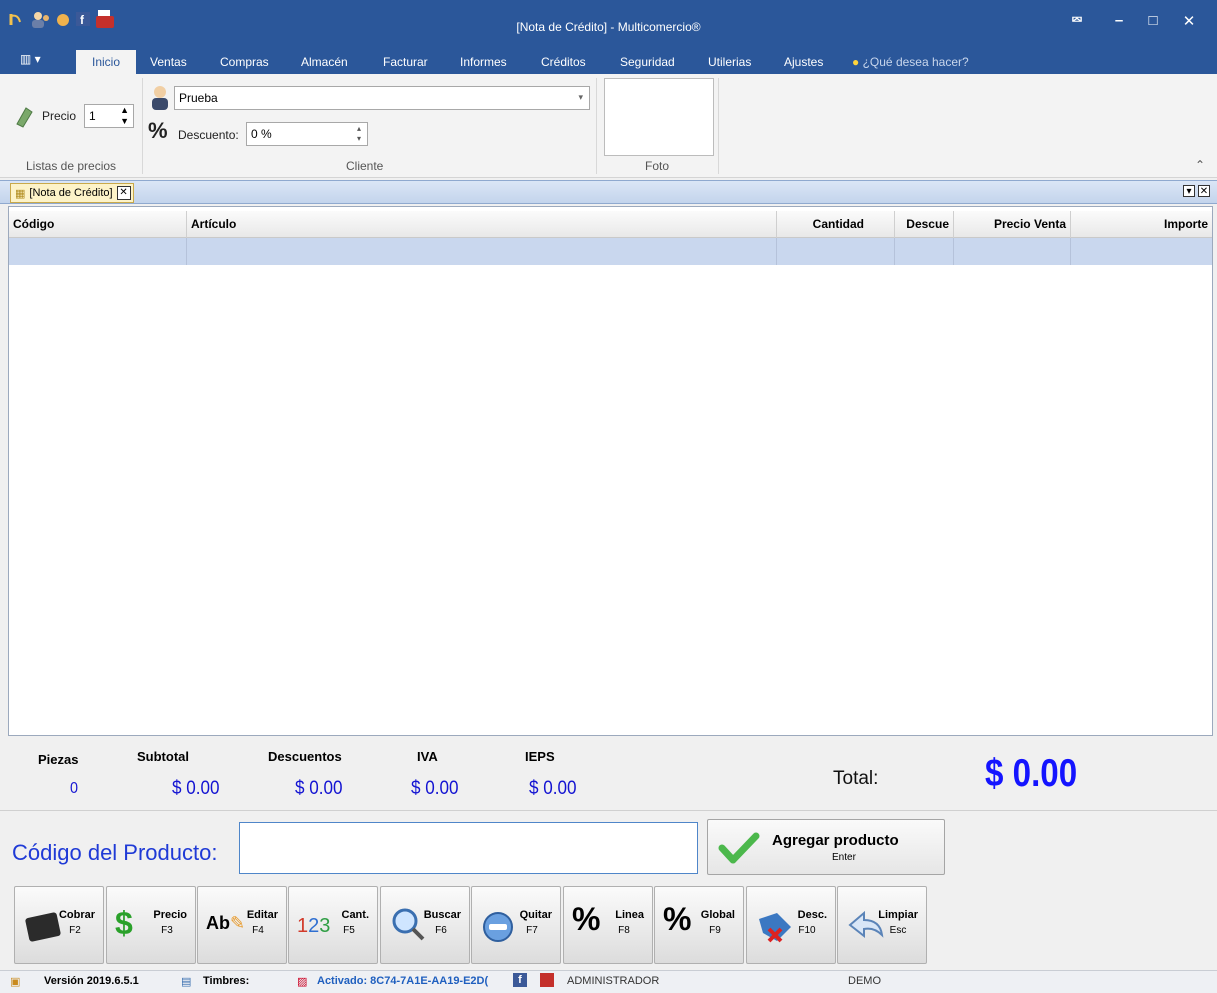 This screenshot has width=1217, height=993. What do you see at coordinates (540, 756) in the screenshot?
I see `ieps-label: IEPS` at bounding box center [540, 756].